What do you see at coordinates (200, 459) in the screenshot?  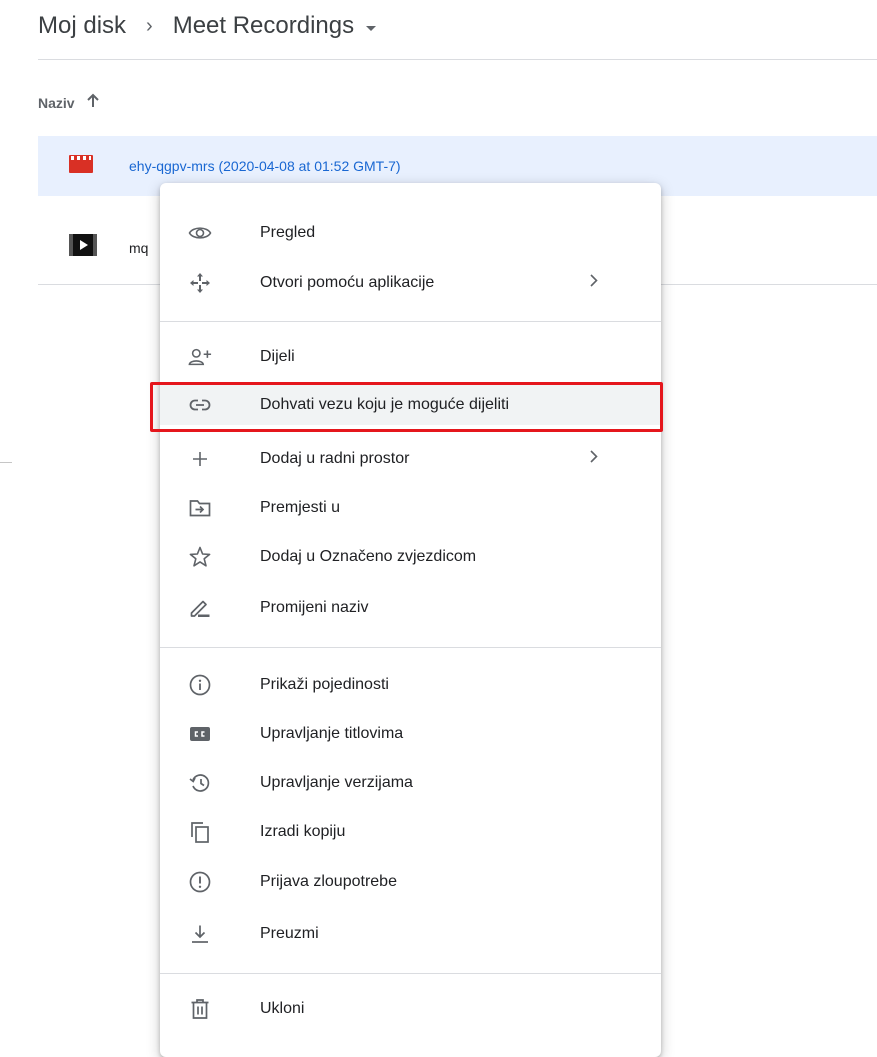 I see `plus-icon` at bounding box center [200, 459].